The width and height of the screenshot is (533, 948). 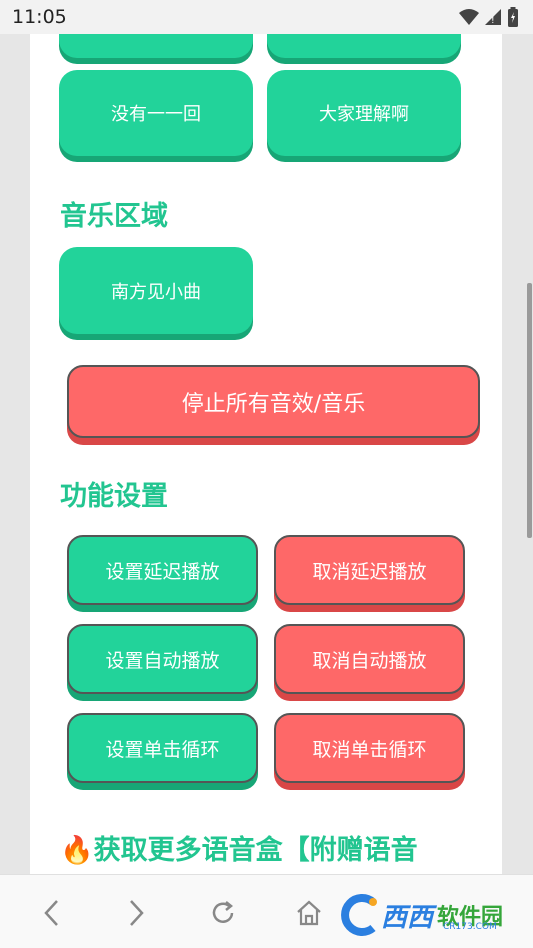 What do you see at coordinates (77, 850) in the screenshot?
I see `fire-icon: 🔥` at bounding box center [77, 850].